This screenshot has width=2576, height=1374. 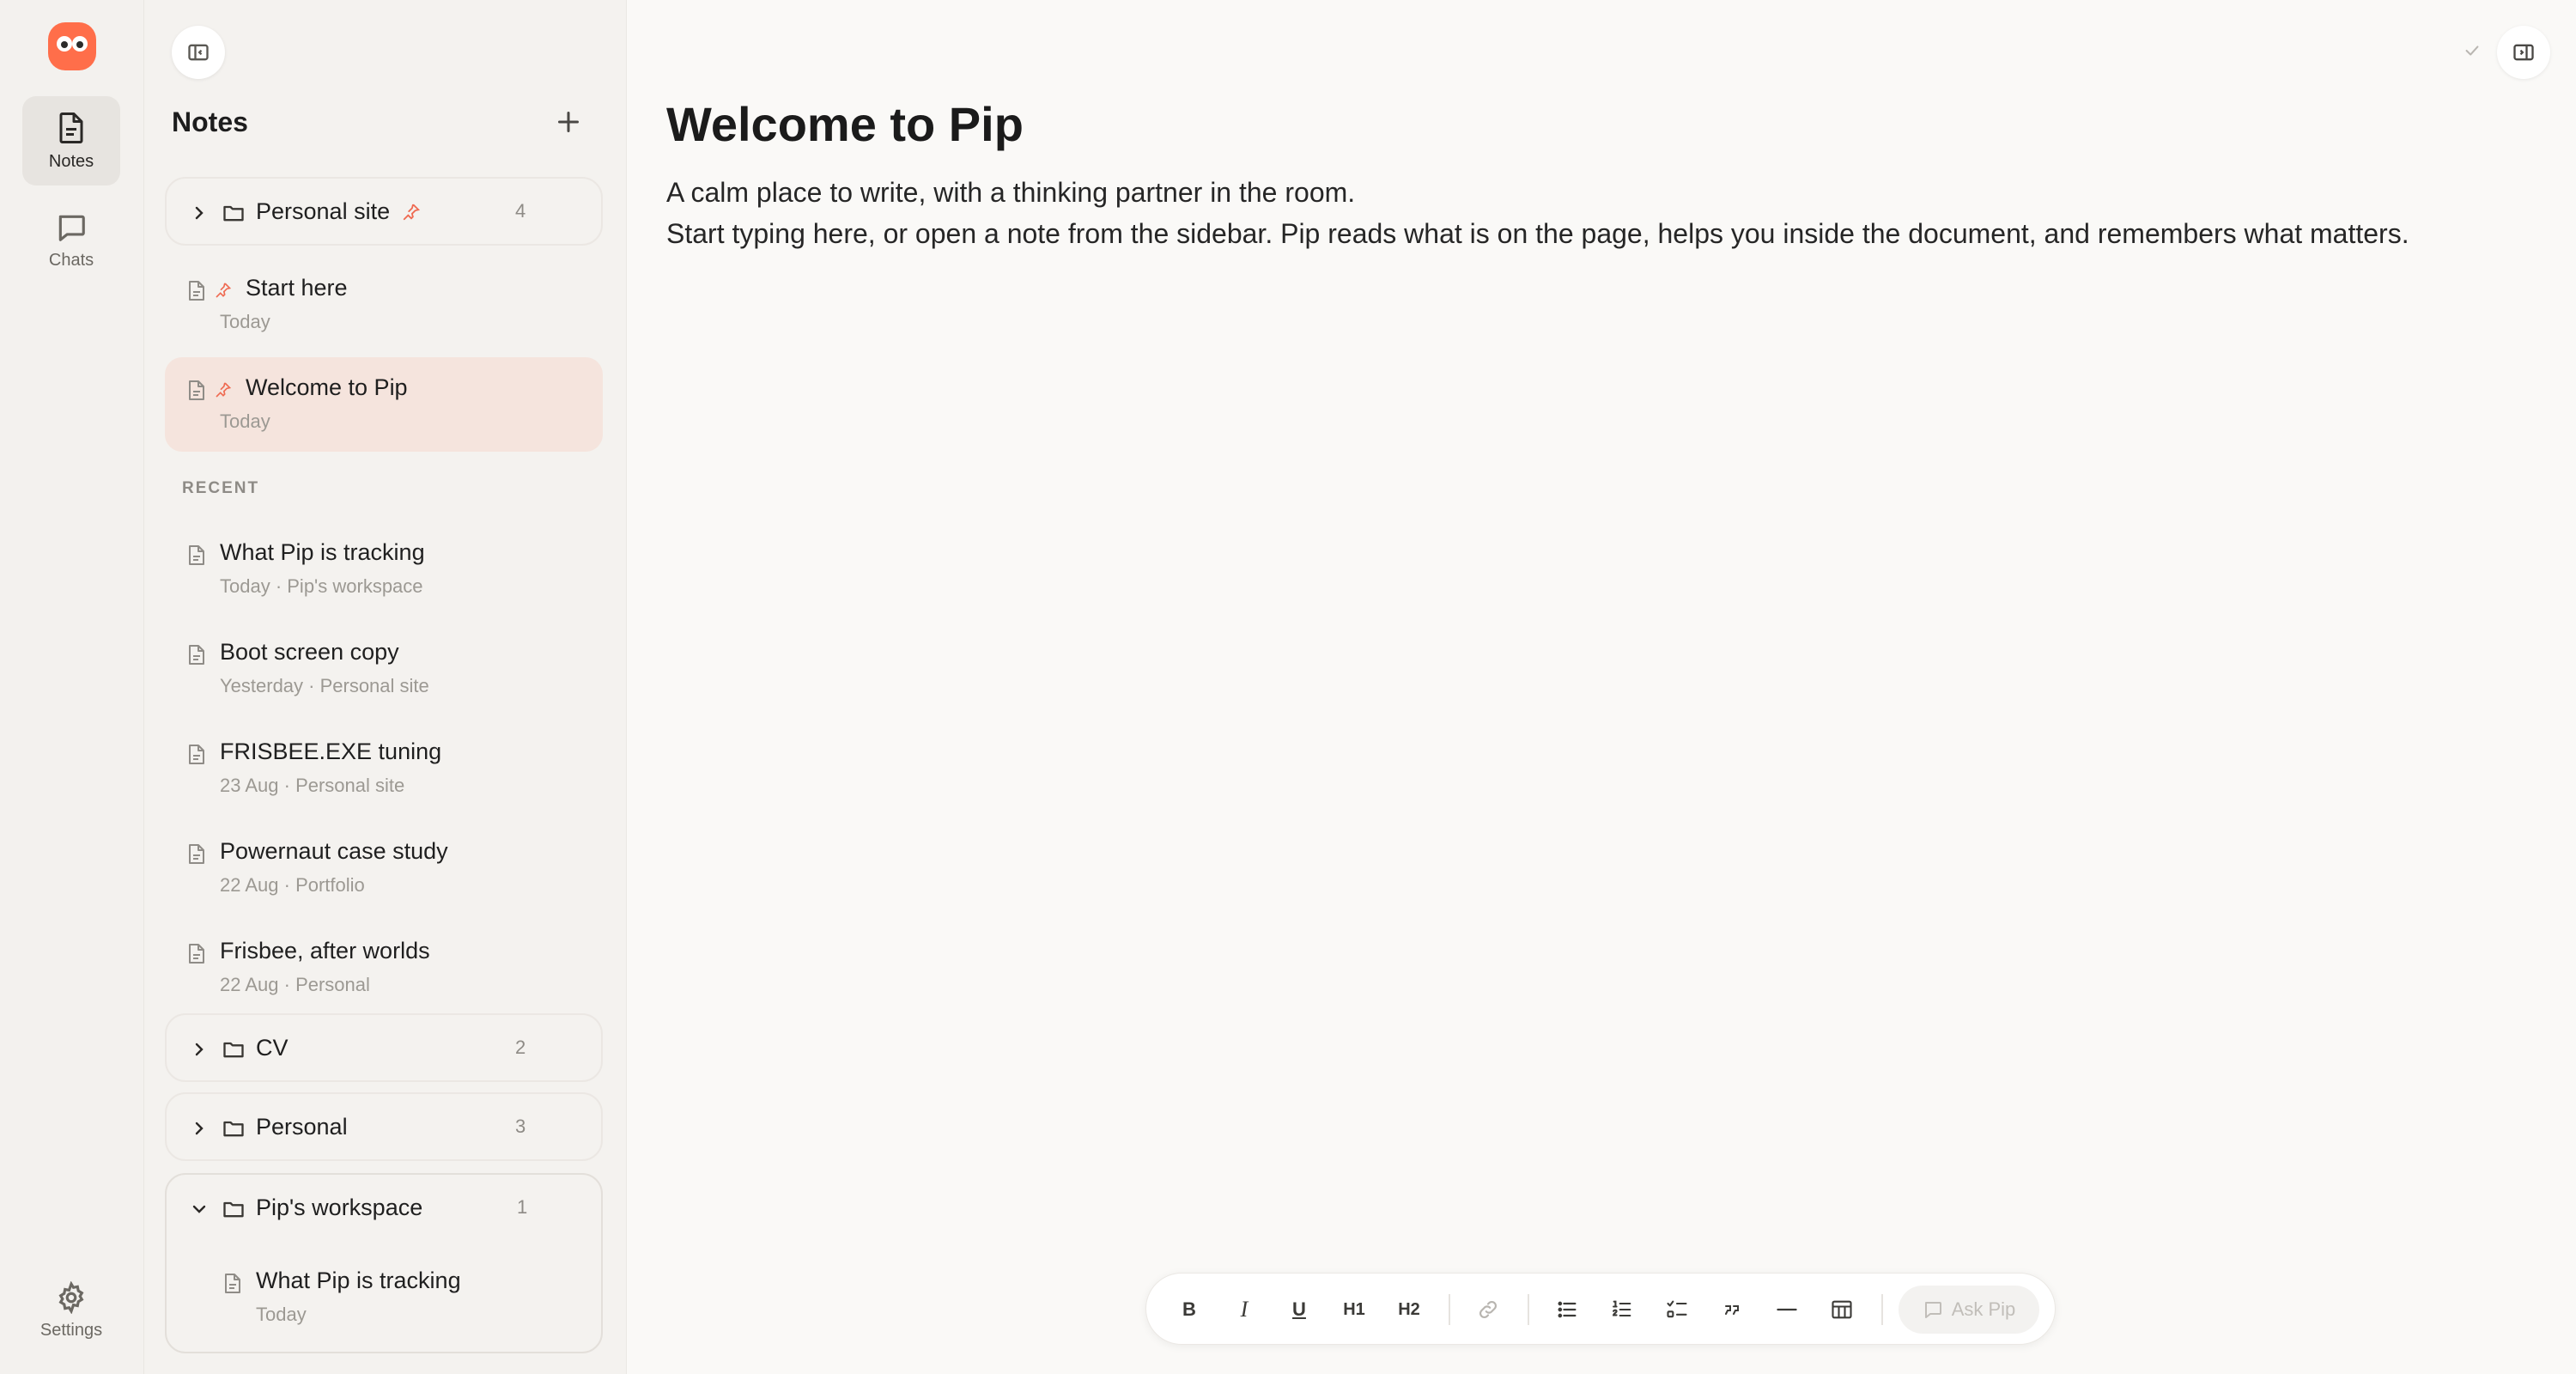 What do you see at coordinates (331, 751) in the screenshot?
I see `note-title: FRISBEE.EXE tuning` at bounding box center [331, 751].